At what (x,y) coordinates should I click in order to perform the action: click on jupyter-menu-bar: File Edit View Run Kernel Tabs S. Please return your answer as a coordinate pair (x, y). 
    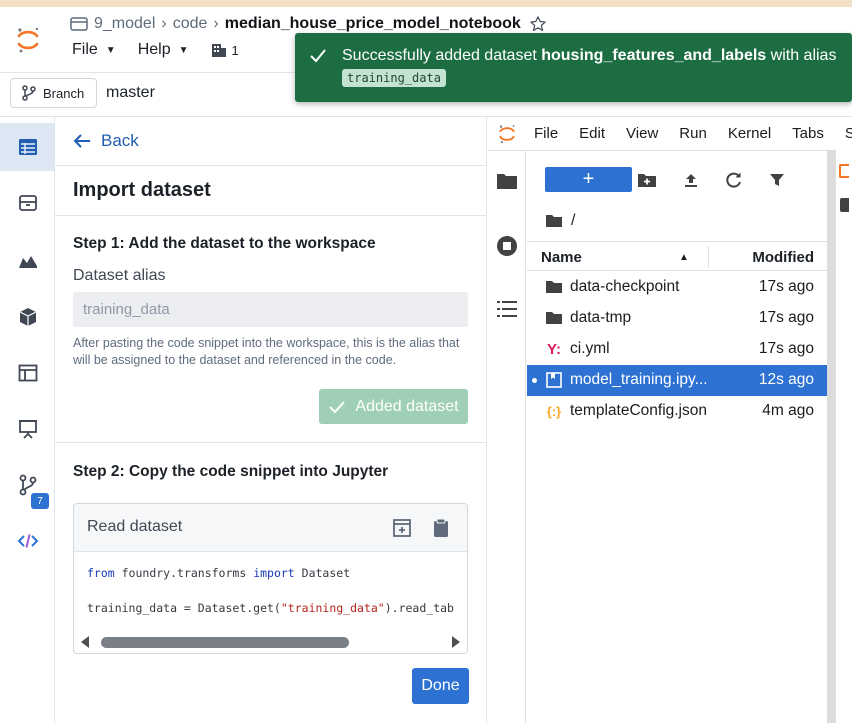
    Looking at the image, I should click on (670, 134).